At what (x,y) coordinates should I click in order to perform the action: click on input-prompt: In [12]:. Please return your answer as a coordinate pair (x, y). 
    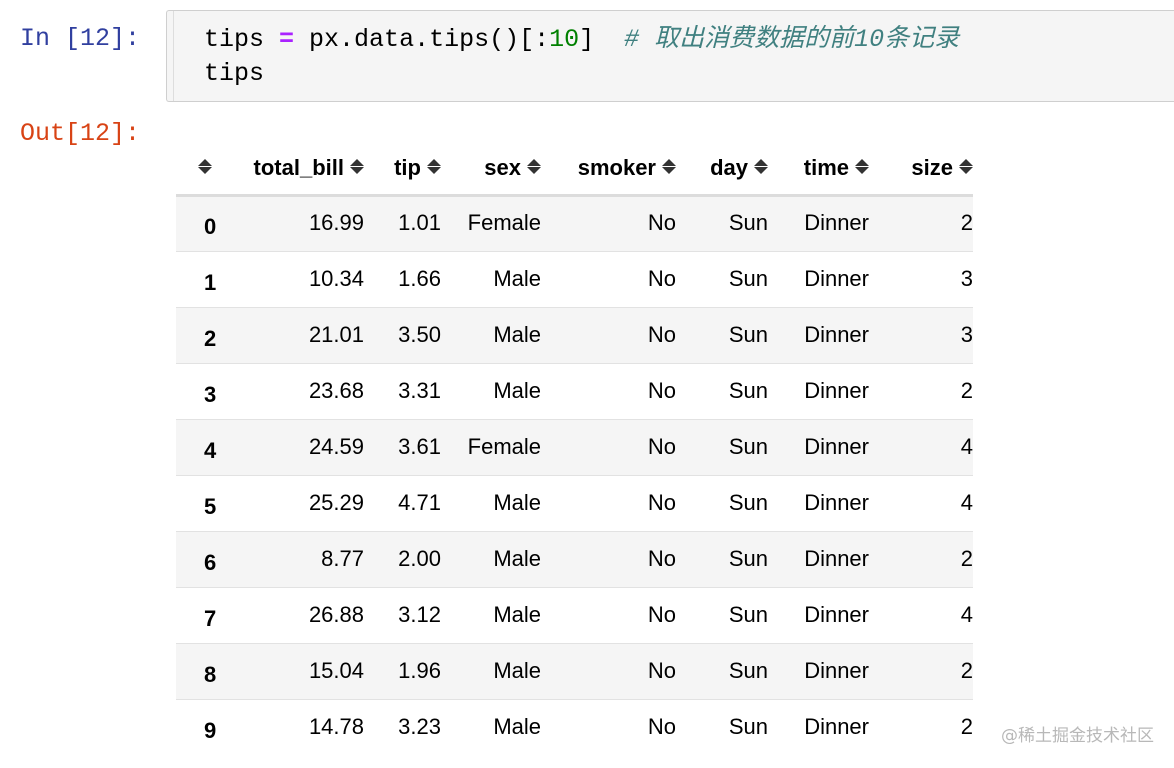
    Looking at the image, I should click on (80, 38).